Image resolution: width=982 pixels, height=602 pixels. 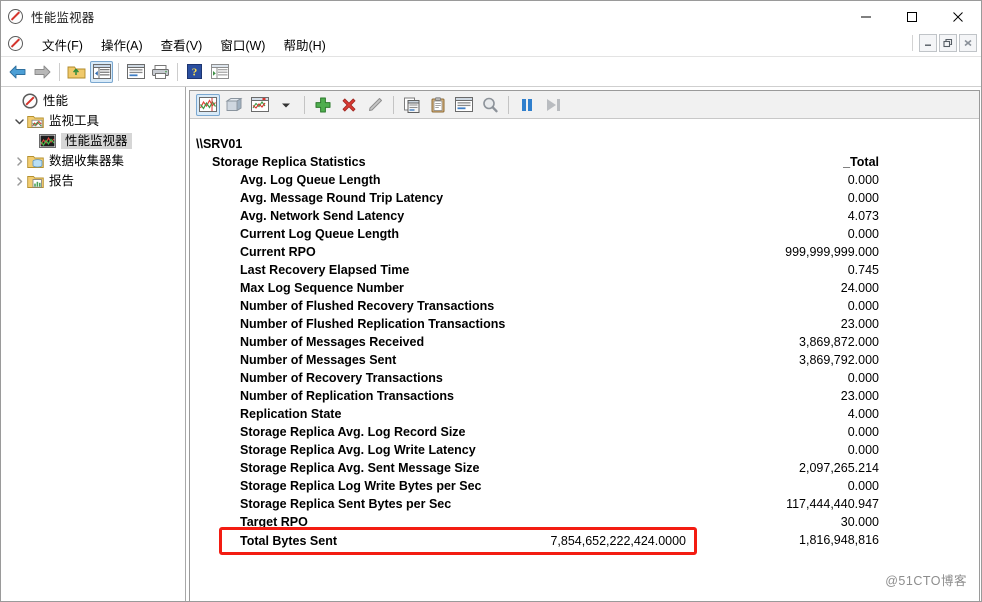 What do you see at coordinates (584, 105) in the screenshot?
I see `performance-monitor-toolbar` at bounding box center [584, 105].